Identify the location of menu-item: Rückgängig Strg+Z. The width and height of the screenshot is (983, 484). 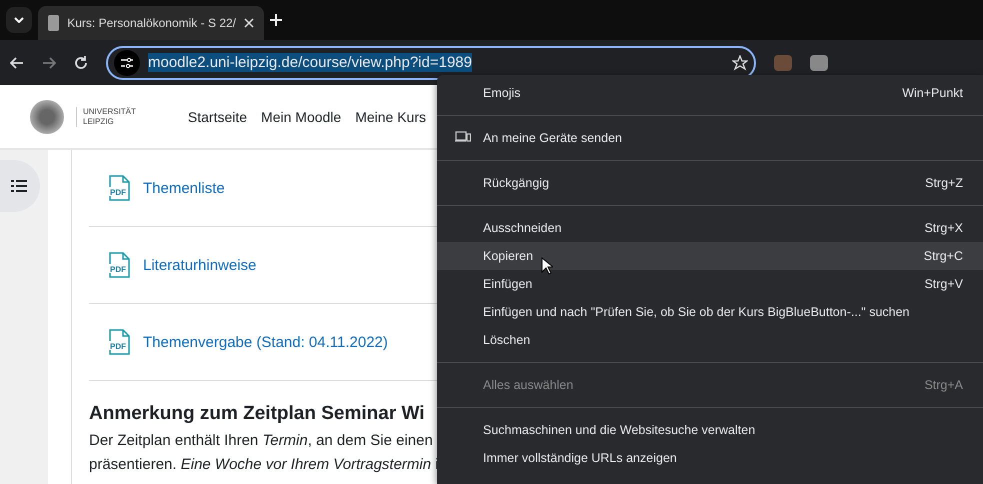
(710, 183).